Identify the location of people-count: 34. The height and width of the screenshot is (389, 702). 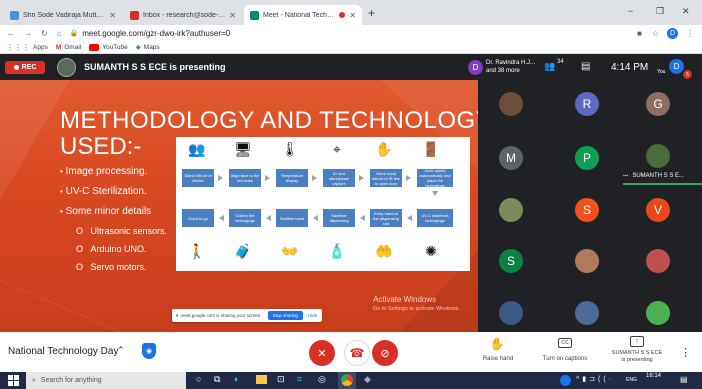
(560, 62).